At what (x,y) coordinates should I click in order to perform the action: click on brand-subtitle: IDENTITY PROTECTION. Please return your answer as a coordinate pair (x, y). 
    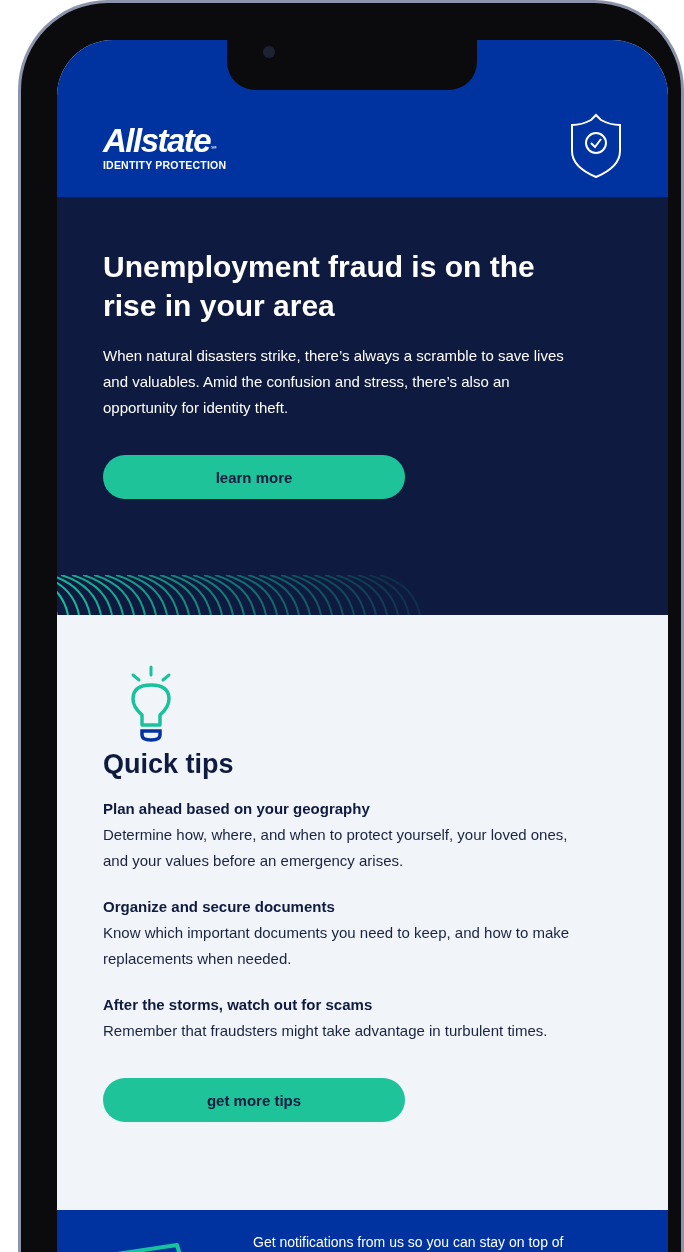
    Looking at the image, I should click on (165, 165).